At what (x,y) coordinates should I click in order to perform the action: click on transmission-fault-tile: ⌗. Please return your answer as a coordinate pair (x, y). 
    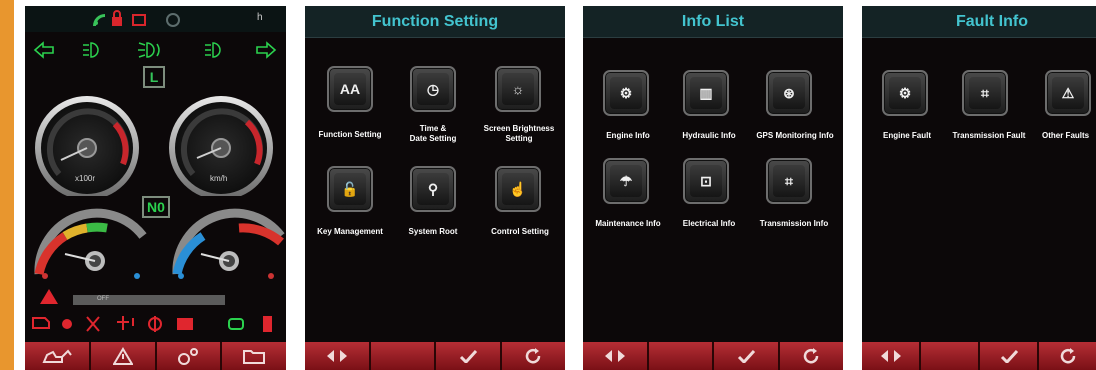
    Looking at the image, I should click on (985, 93).